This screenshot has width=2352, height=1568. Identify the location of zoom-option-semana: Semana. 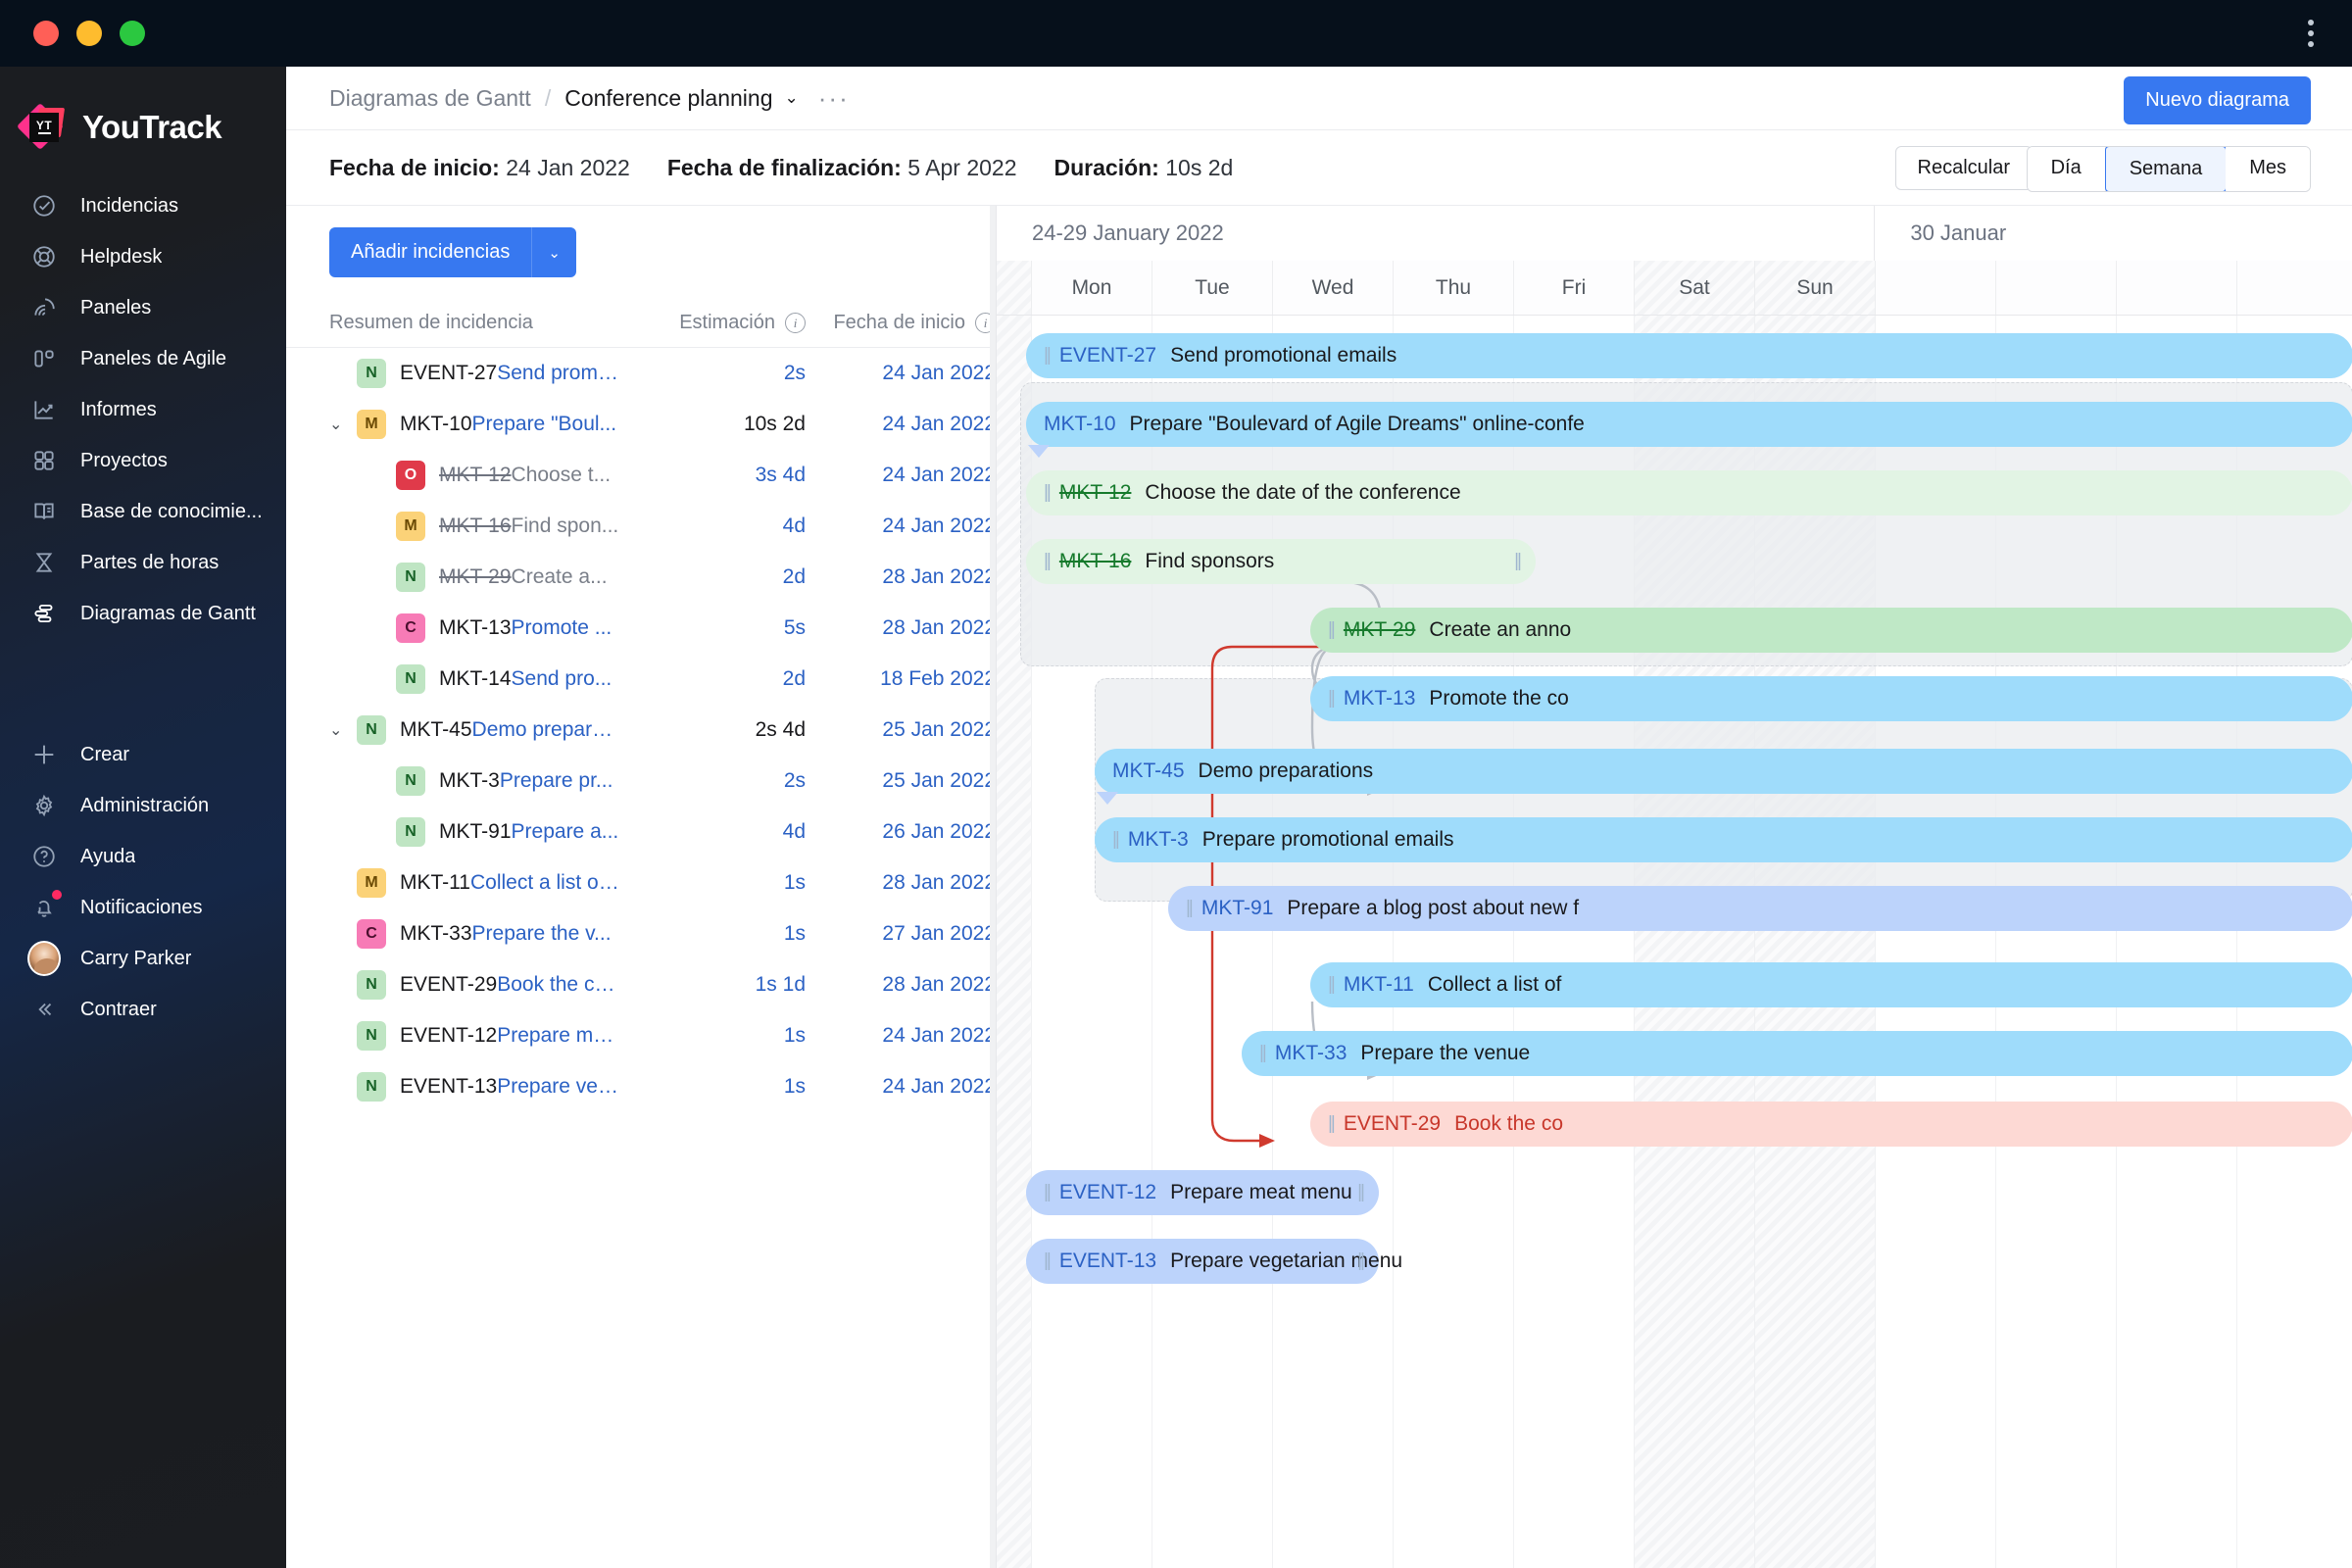
(2166, 169).